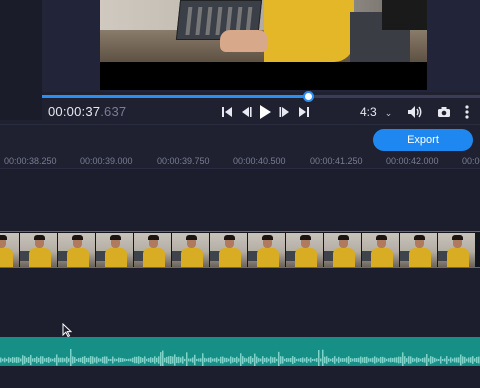 The image size is (480, 388). I want to click on export-button: Export, so click(423, 140).